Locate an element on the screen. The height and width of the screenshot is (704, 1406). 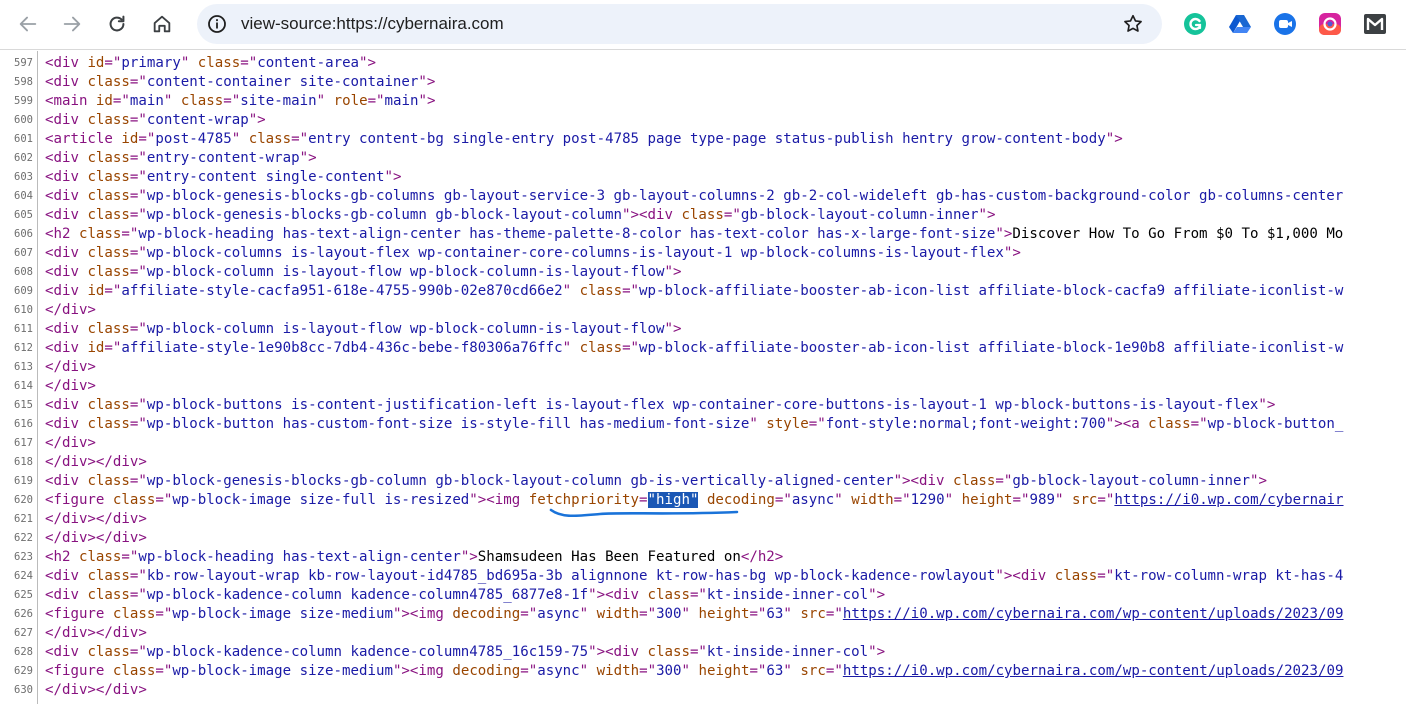
attr-value-token: 1290 is located at coordinates (927, 500).